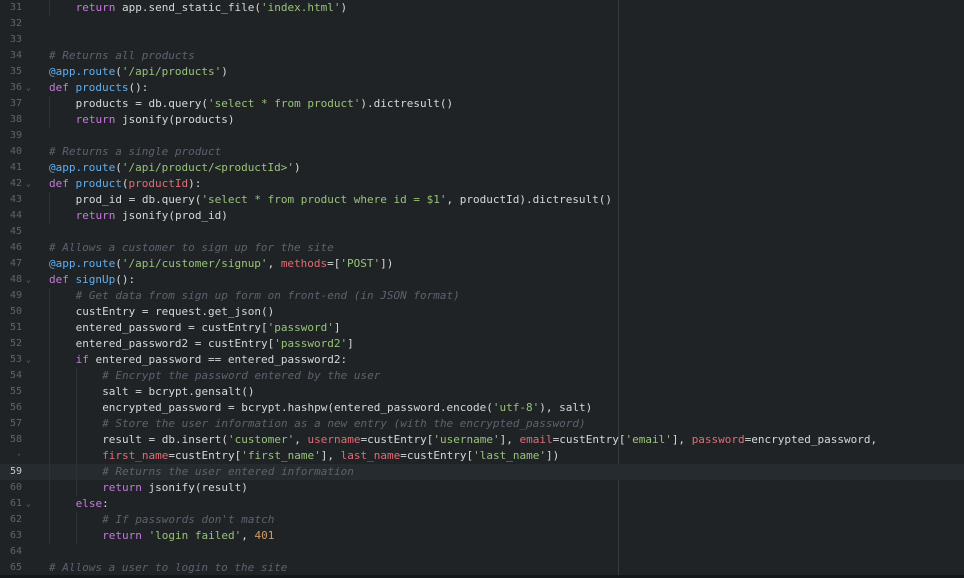  Describe the element at coordinates (502, 392) in the screenshot. I see `code-line: salt = bcrypt.gensalt()` at that location.